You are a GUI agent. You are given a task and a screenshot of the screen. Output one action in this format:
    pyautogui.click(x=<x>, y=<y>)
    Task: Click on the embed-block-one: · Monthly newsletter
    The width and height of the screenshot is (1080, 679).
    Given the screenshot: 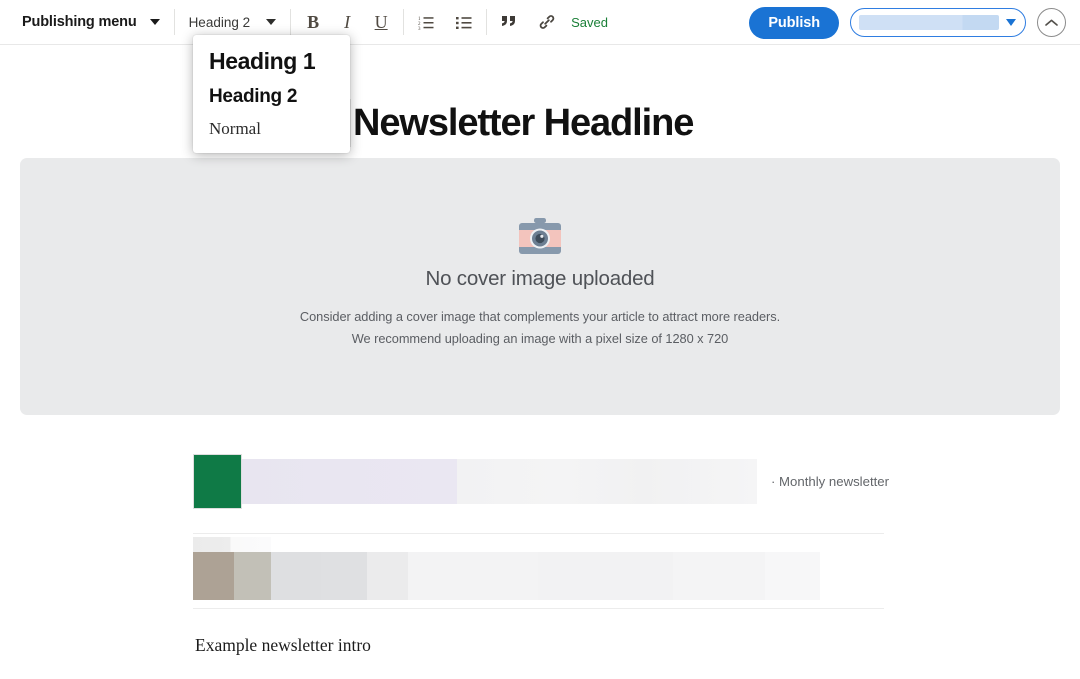 What is the action you would take?
    pyautogui.click(x=541, y=481)
    